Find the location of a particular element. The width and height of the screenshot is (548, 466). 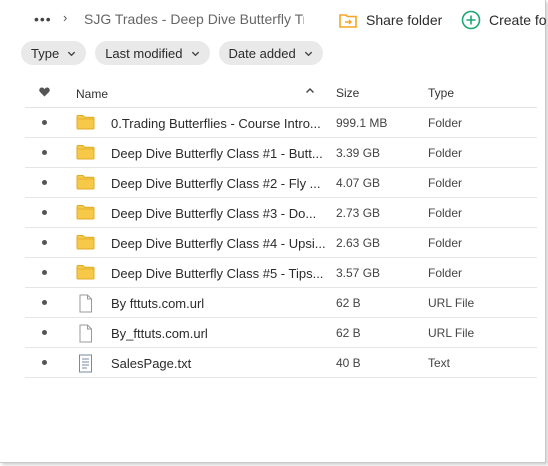

file-name: By fttuts.com.url is located at coordinates (157, 303).